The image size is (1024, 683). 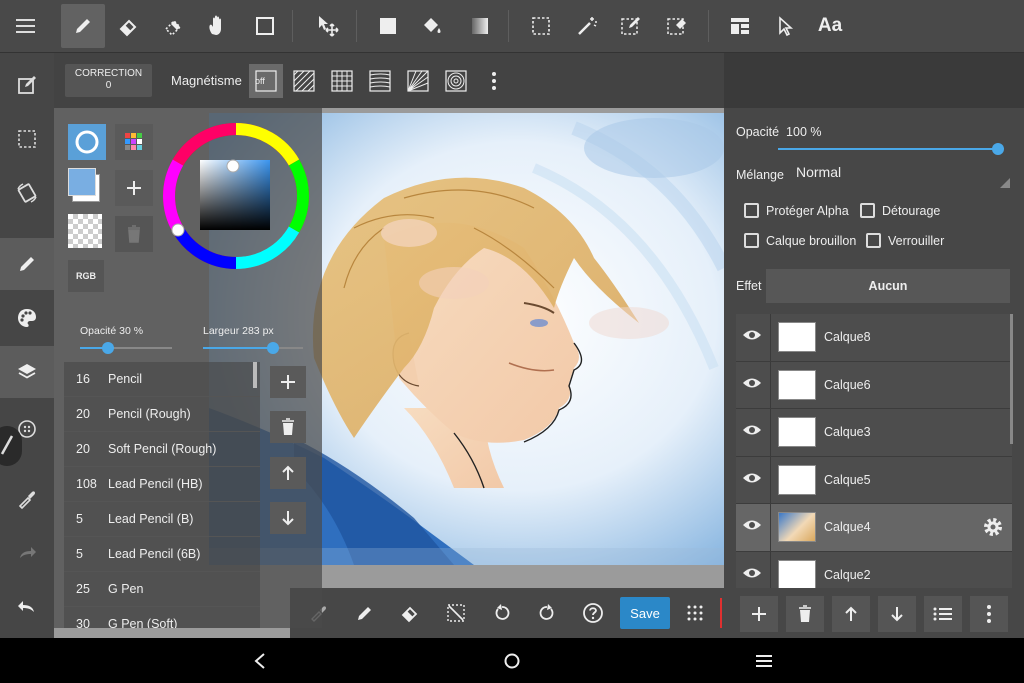 I want to click on add-brush-icon, so click(x=288, y=382).